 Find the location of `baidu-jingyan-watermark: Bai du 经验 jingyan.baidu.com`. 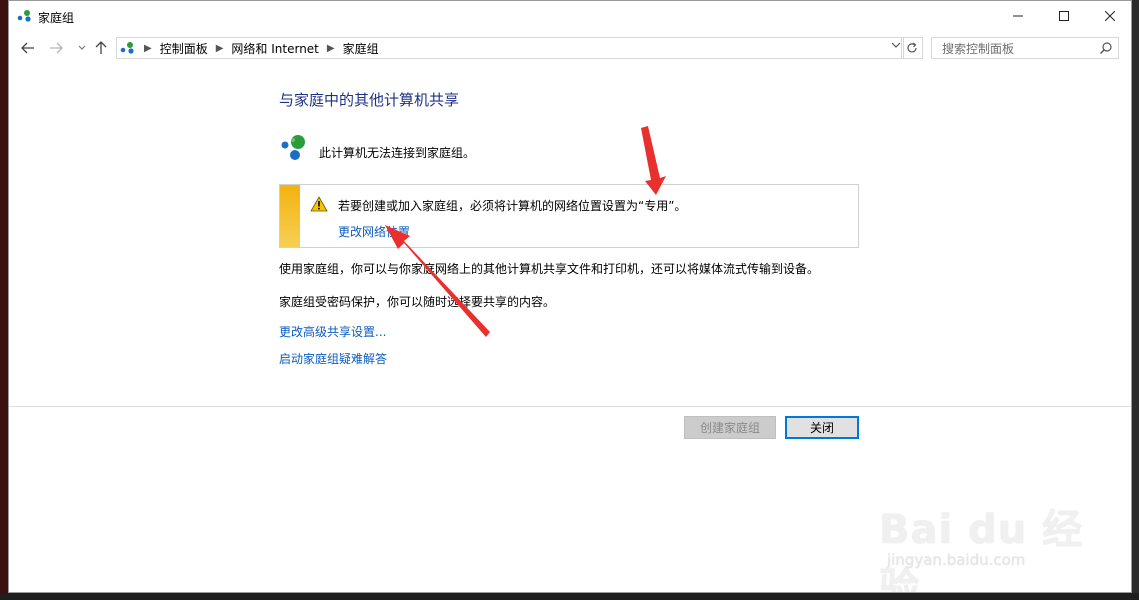

baidu-jingyan-watermark: Bai du 经验 jingyan.baidu.com is located at coordinates (986, 535).